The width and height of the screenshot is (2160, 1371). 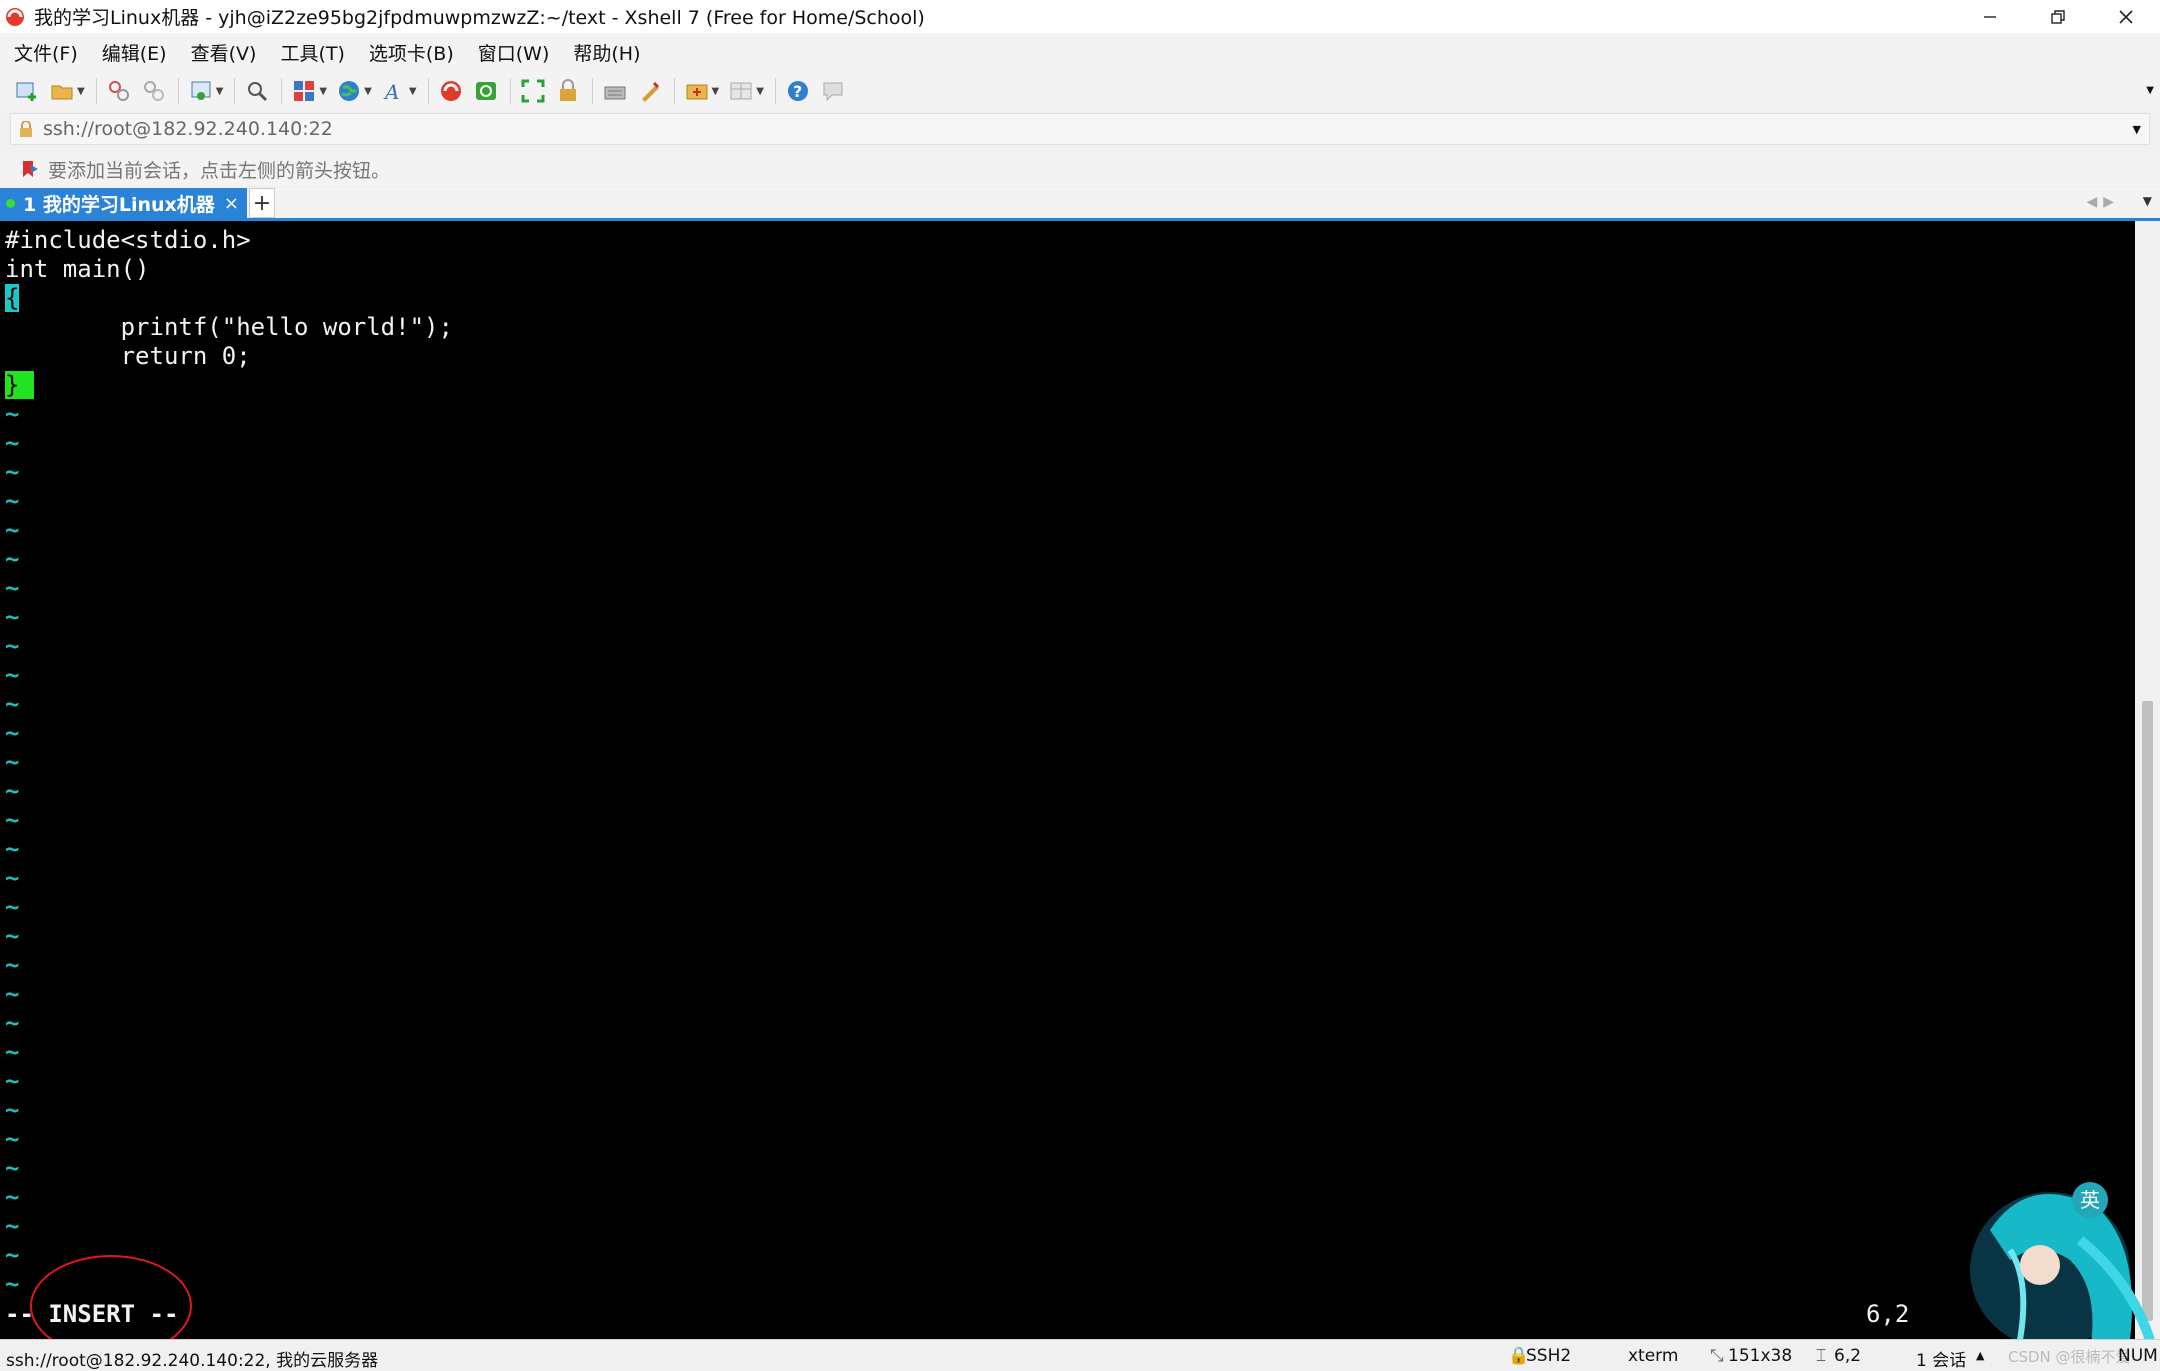 I want to click on xftp-icon, so click(x=486, y=91).